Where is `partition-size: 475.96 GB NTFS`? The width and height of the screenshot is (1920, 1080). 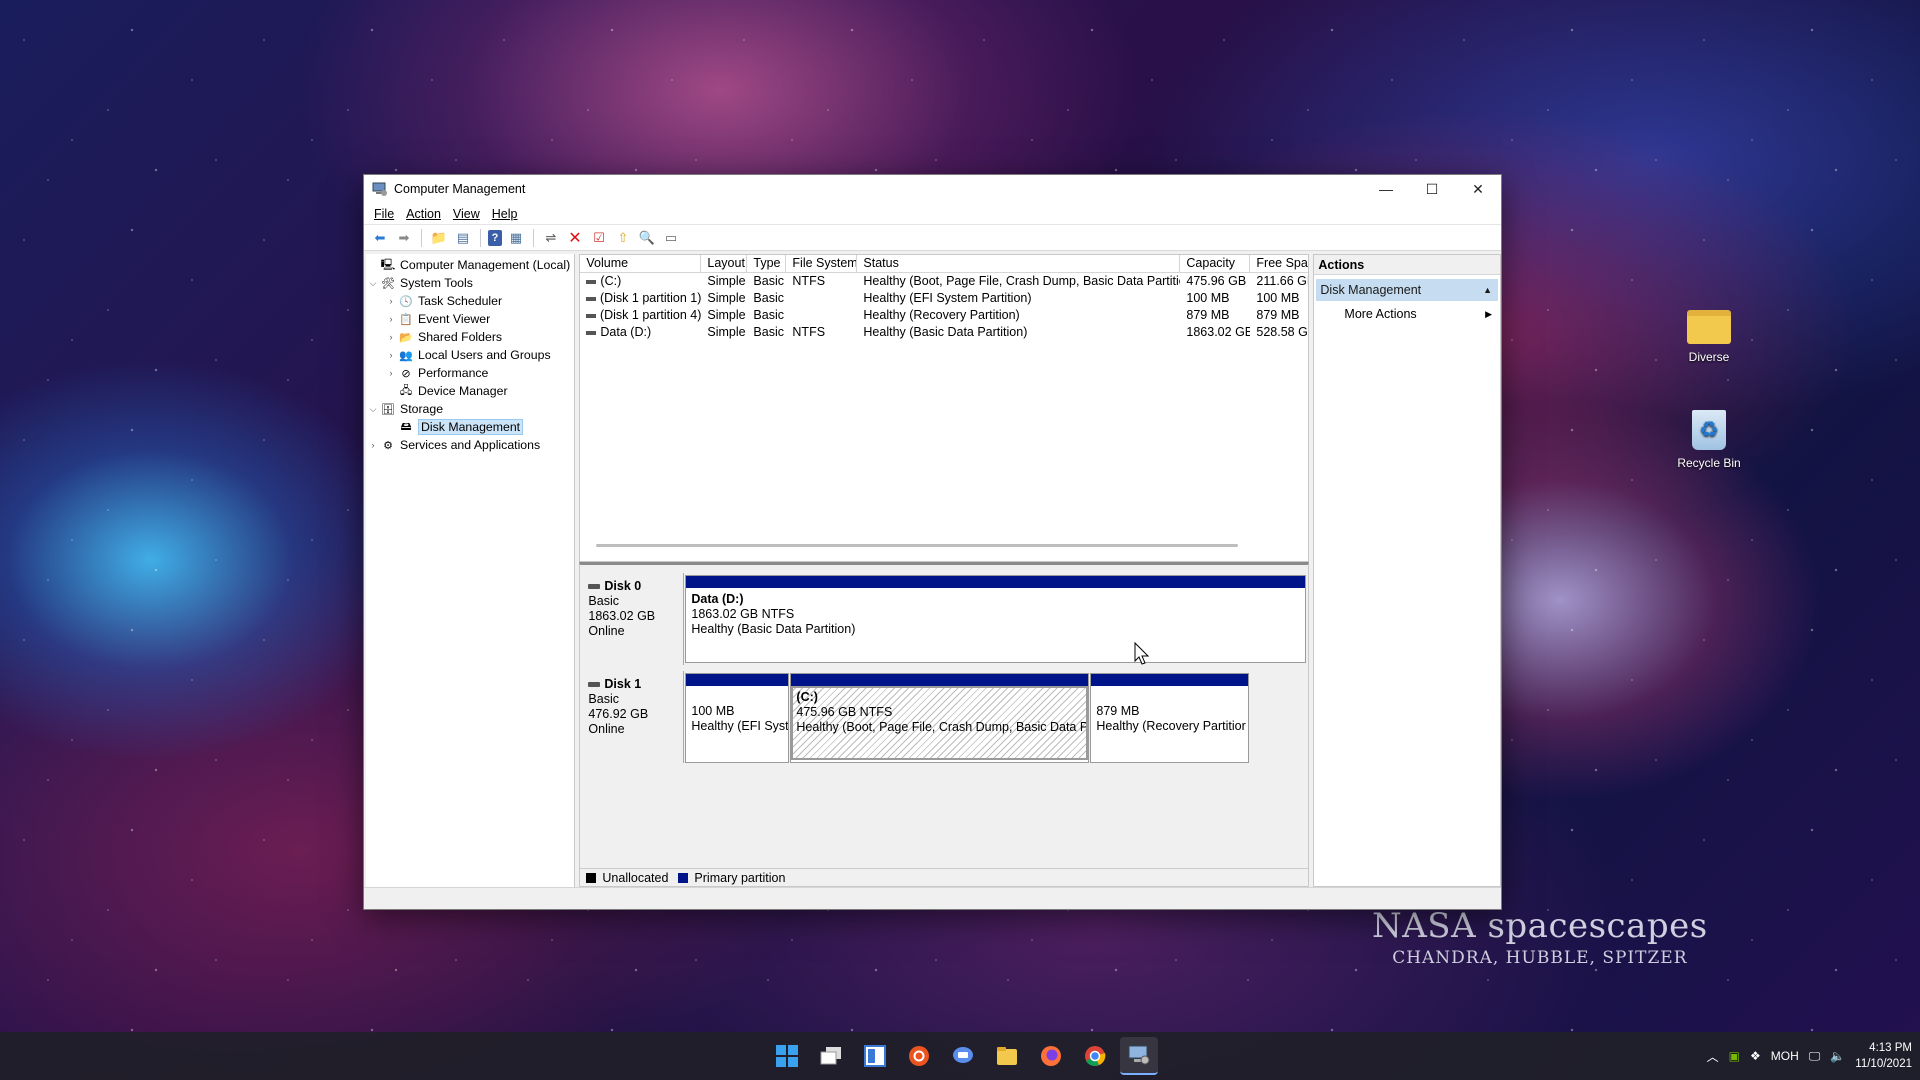
partition-size: 475.96 GB NTFS is located at coordinates (844, 712).